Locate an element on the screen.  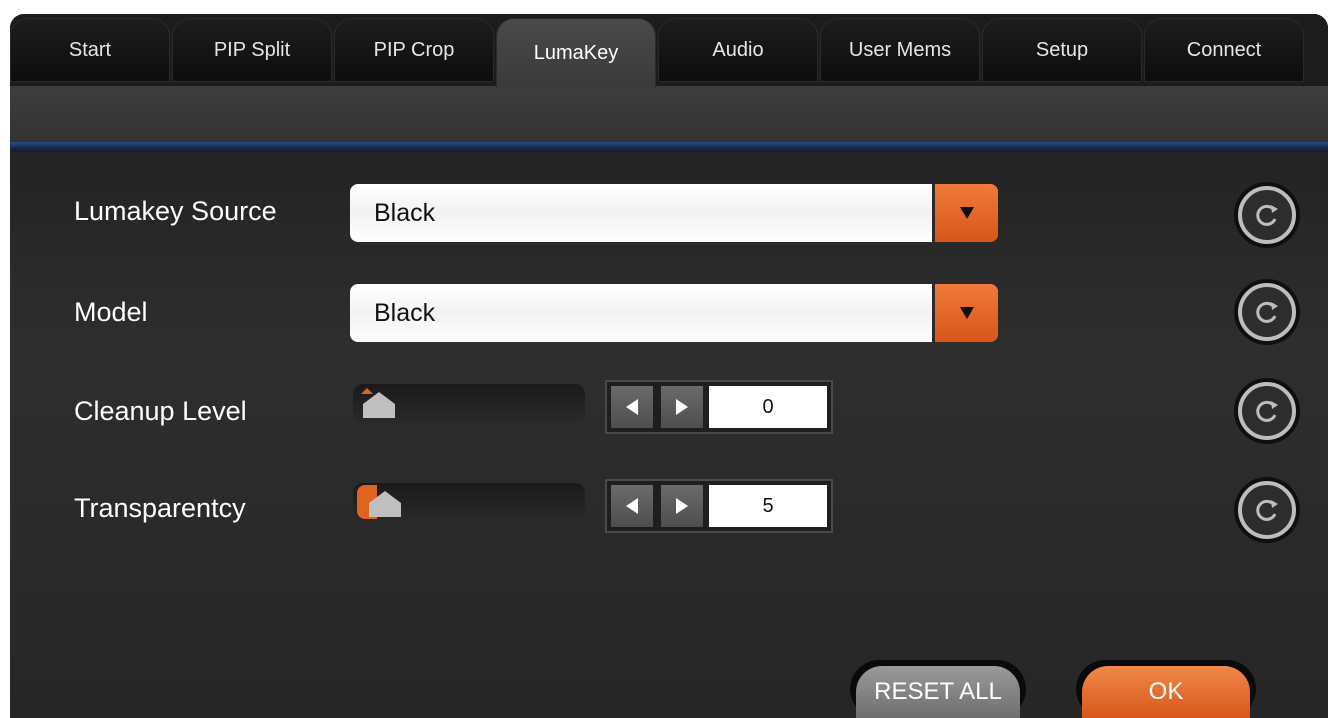
lumakey-source-value: Black is located at coordinates (405, 213).